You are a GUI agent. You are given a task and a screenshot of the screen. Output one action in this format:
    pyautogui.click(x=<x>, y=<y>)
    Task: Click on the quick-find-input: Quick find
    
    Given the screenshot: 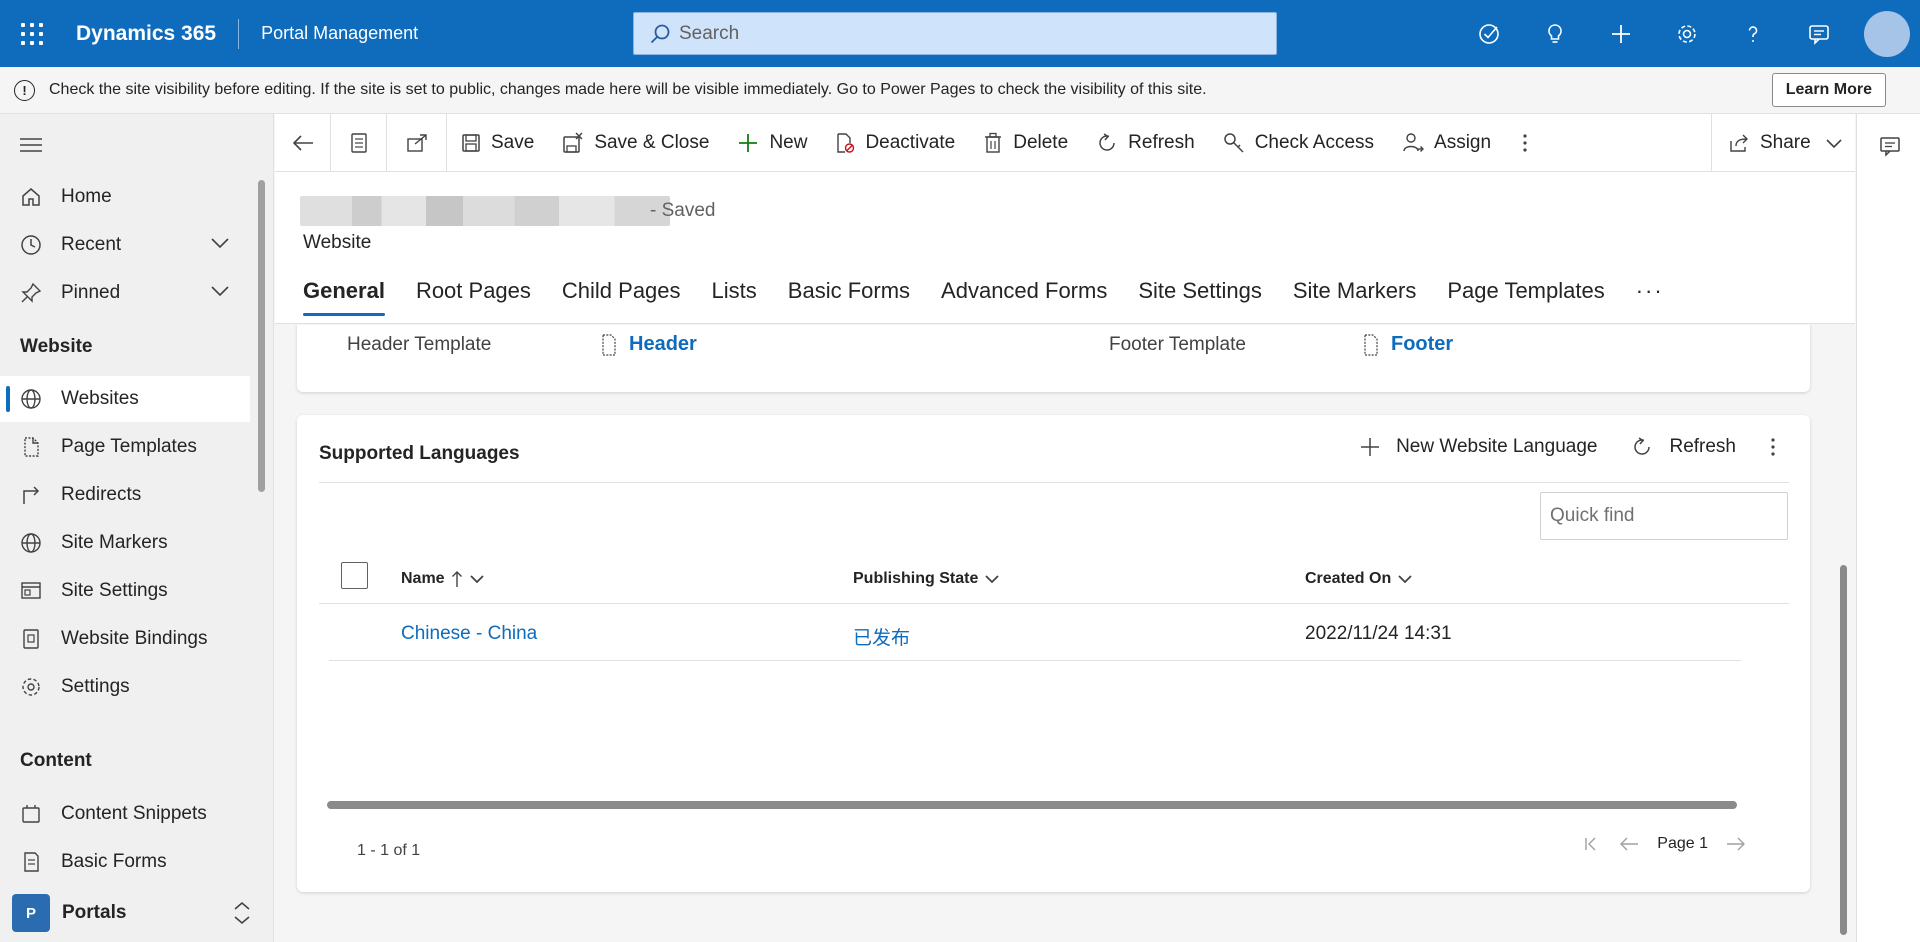 What is the action you would take?
    pyautogui.click(x=1664, y=516)
    